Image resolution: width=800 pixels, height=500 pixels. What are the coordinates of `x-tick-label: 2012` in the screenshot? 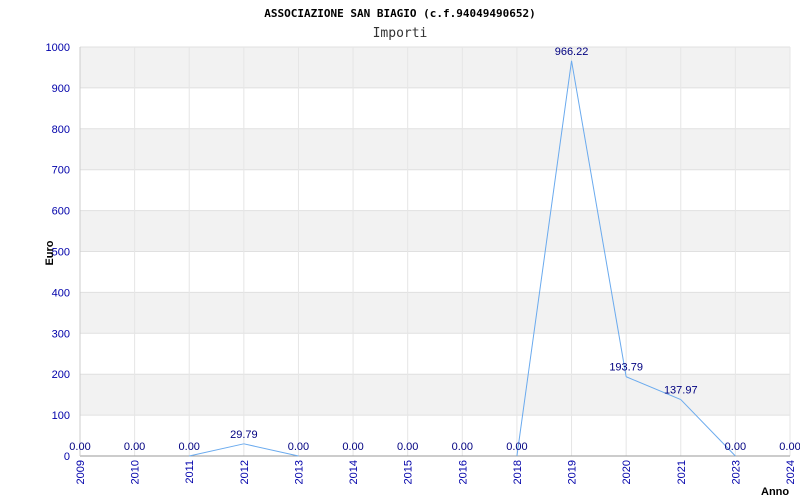 It's located at (245, 472).